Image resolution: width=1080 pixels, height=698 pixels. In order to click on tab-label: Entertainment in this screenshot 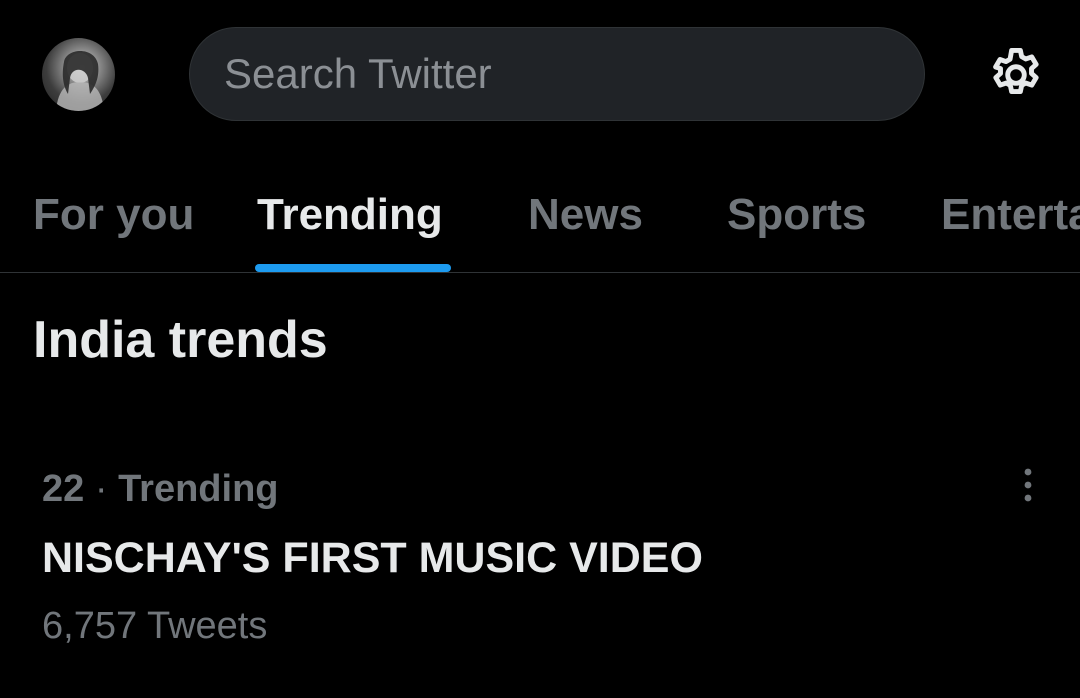, I will do `click(1010, 214)`.